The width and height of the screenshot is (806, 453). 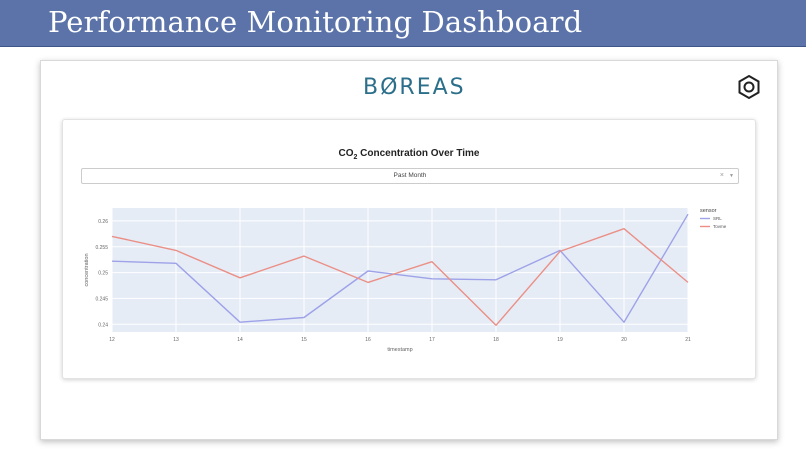 What do you see at coordinates (717, 218) in the screenshot?
I see `legend-label: SRL` at bounding box center [717, 218].